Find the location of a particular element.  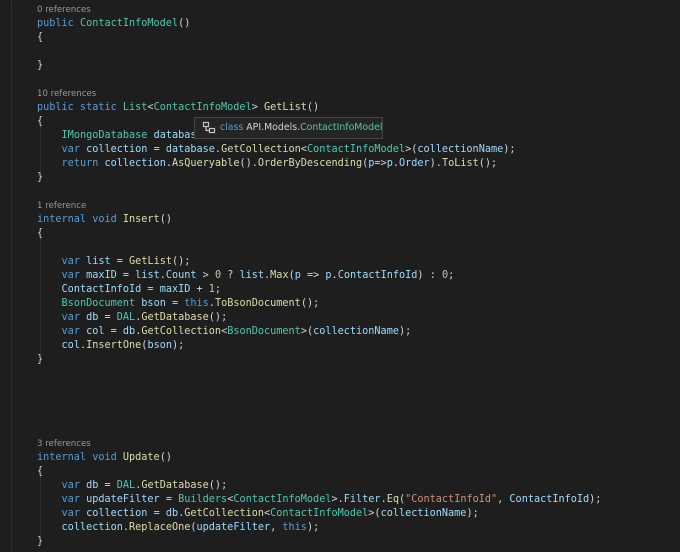

reference-count: 1 reference is located at coordinates (61, 206).